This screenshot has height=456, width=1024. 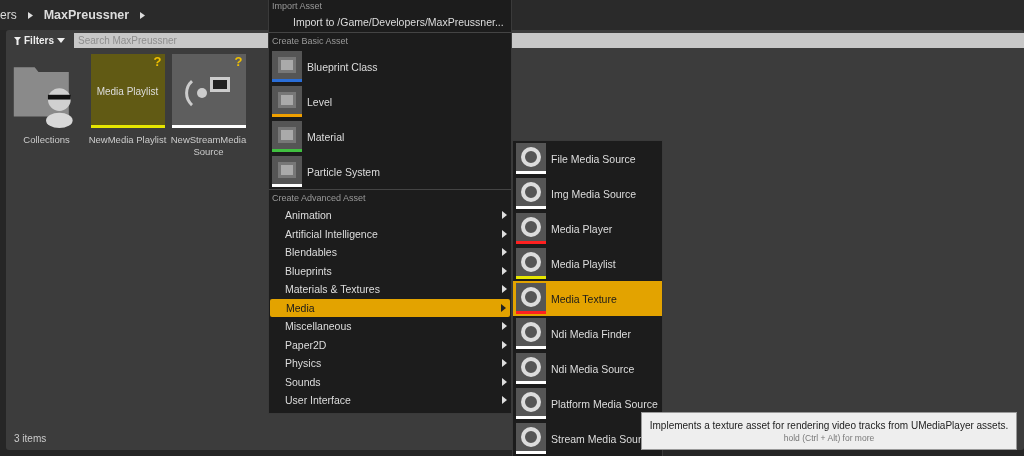 What do you see at coordinates (390, 344) in the screenshot?
I see `menu-item: Paper2D` at bounding box center [390, 344].